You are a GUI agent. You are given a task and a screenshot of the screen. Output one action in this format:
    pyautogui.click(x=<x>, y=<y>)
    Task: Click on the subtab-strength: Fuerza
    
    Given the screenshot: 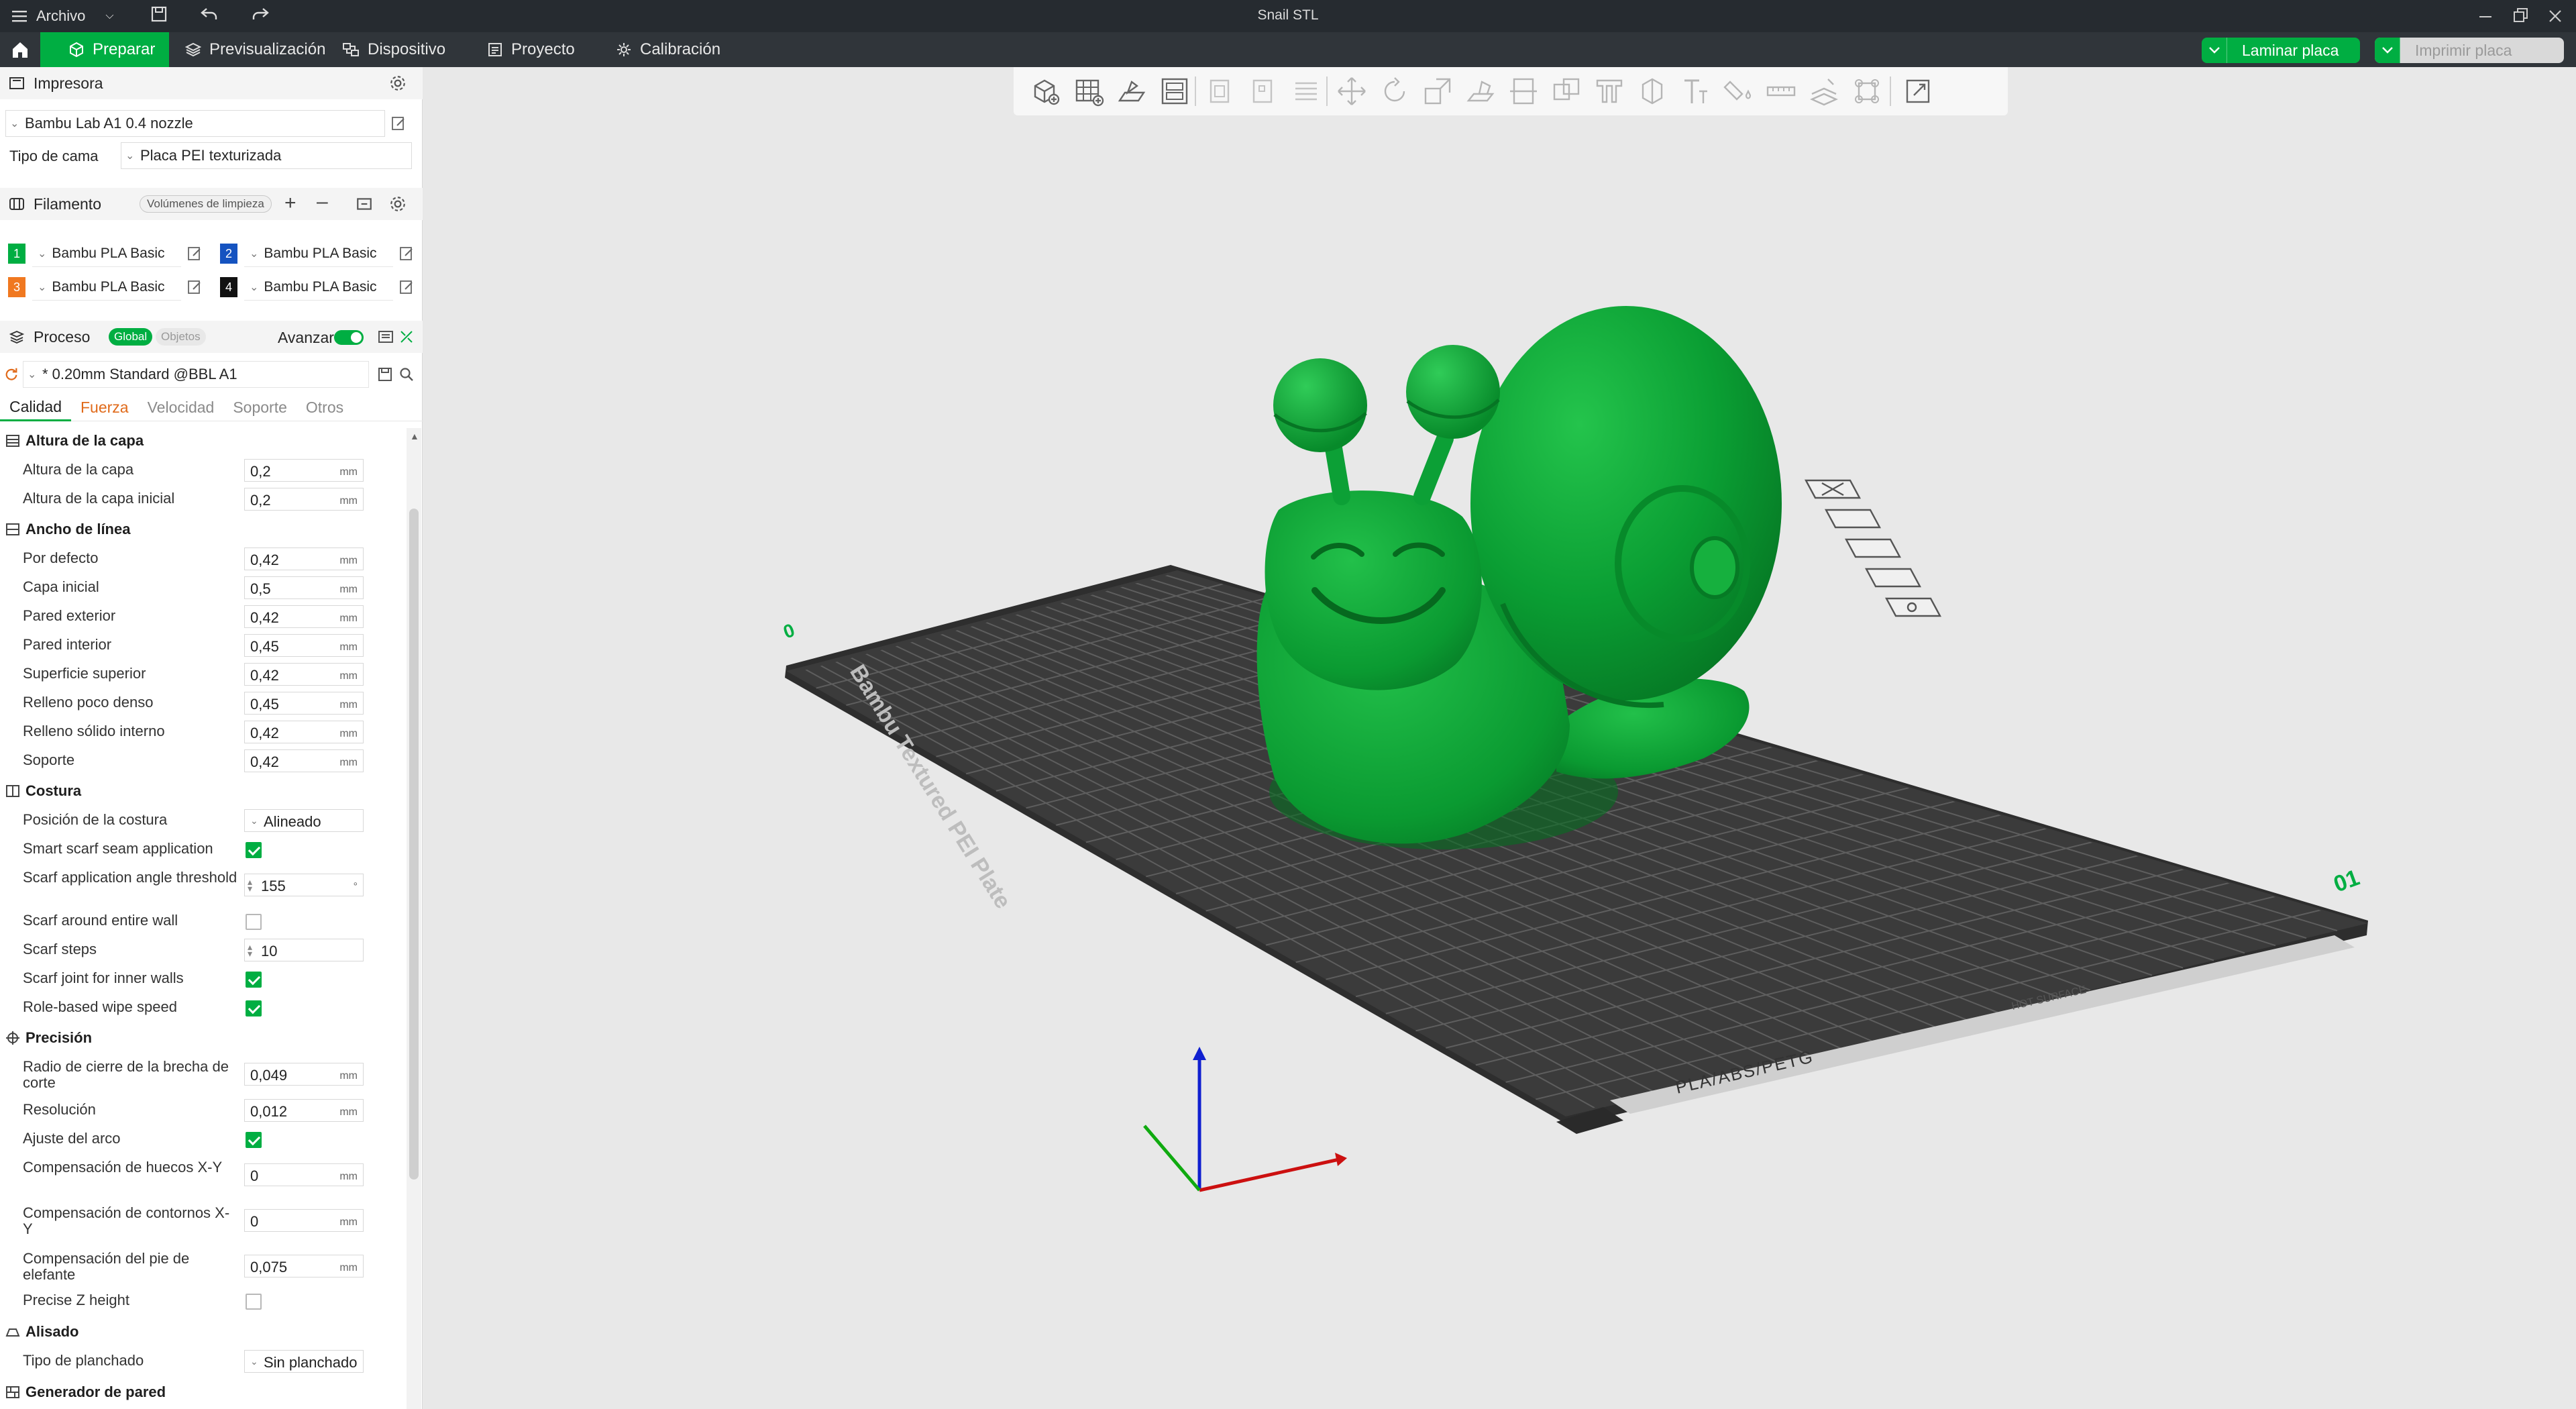 What is the action you would take?
    pyautogui.click(x=104, y=408)
    